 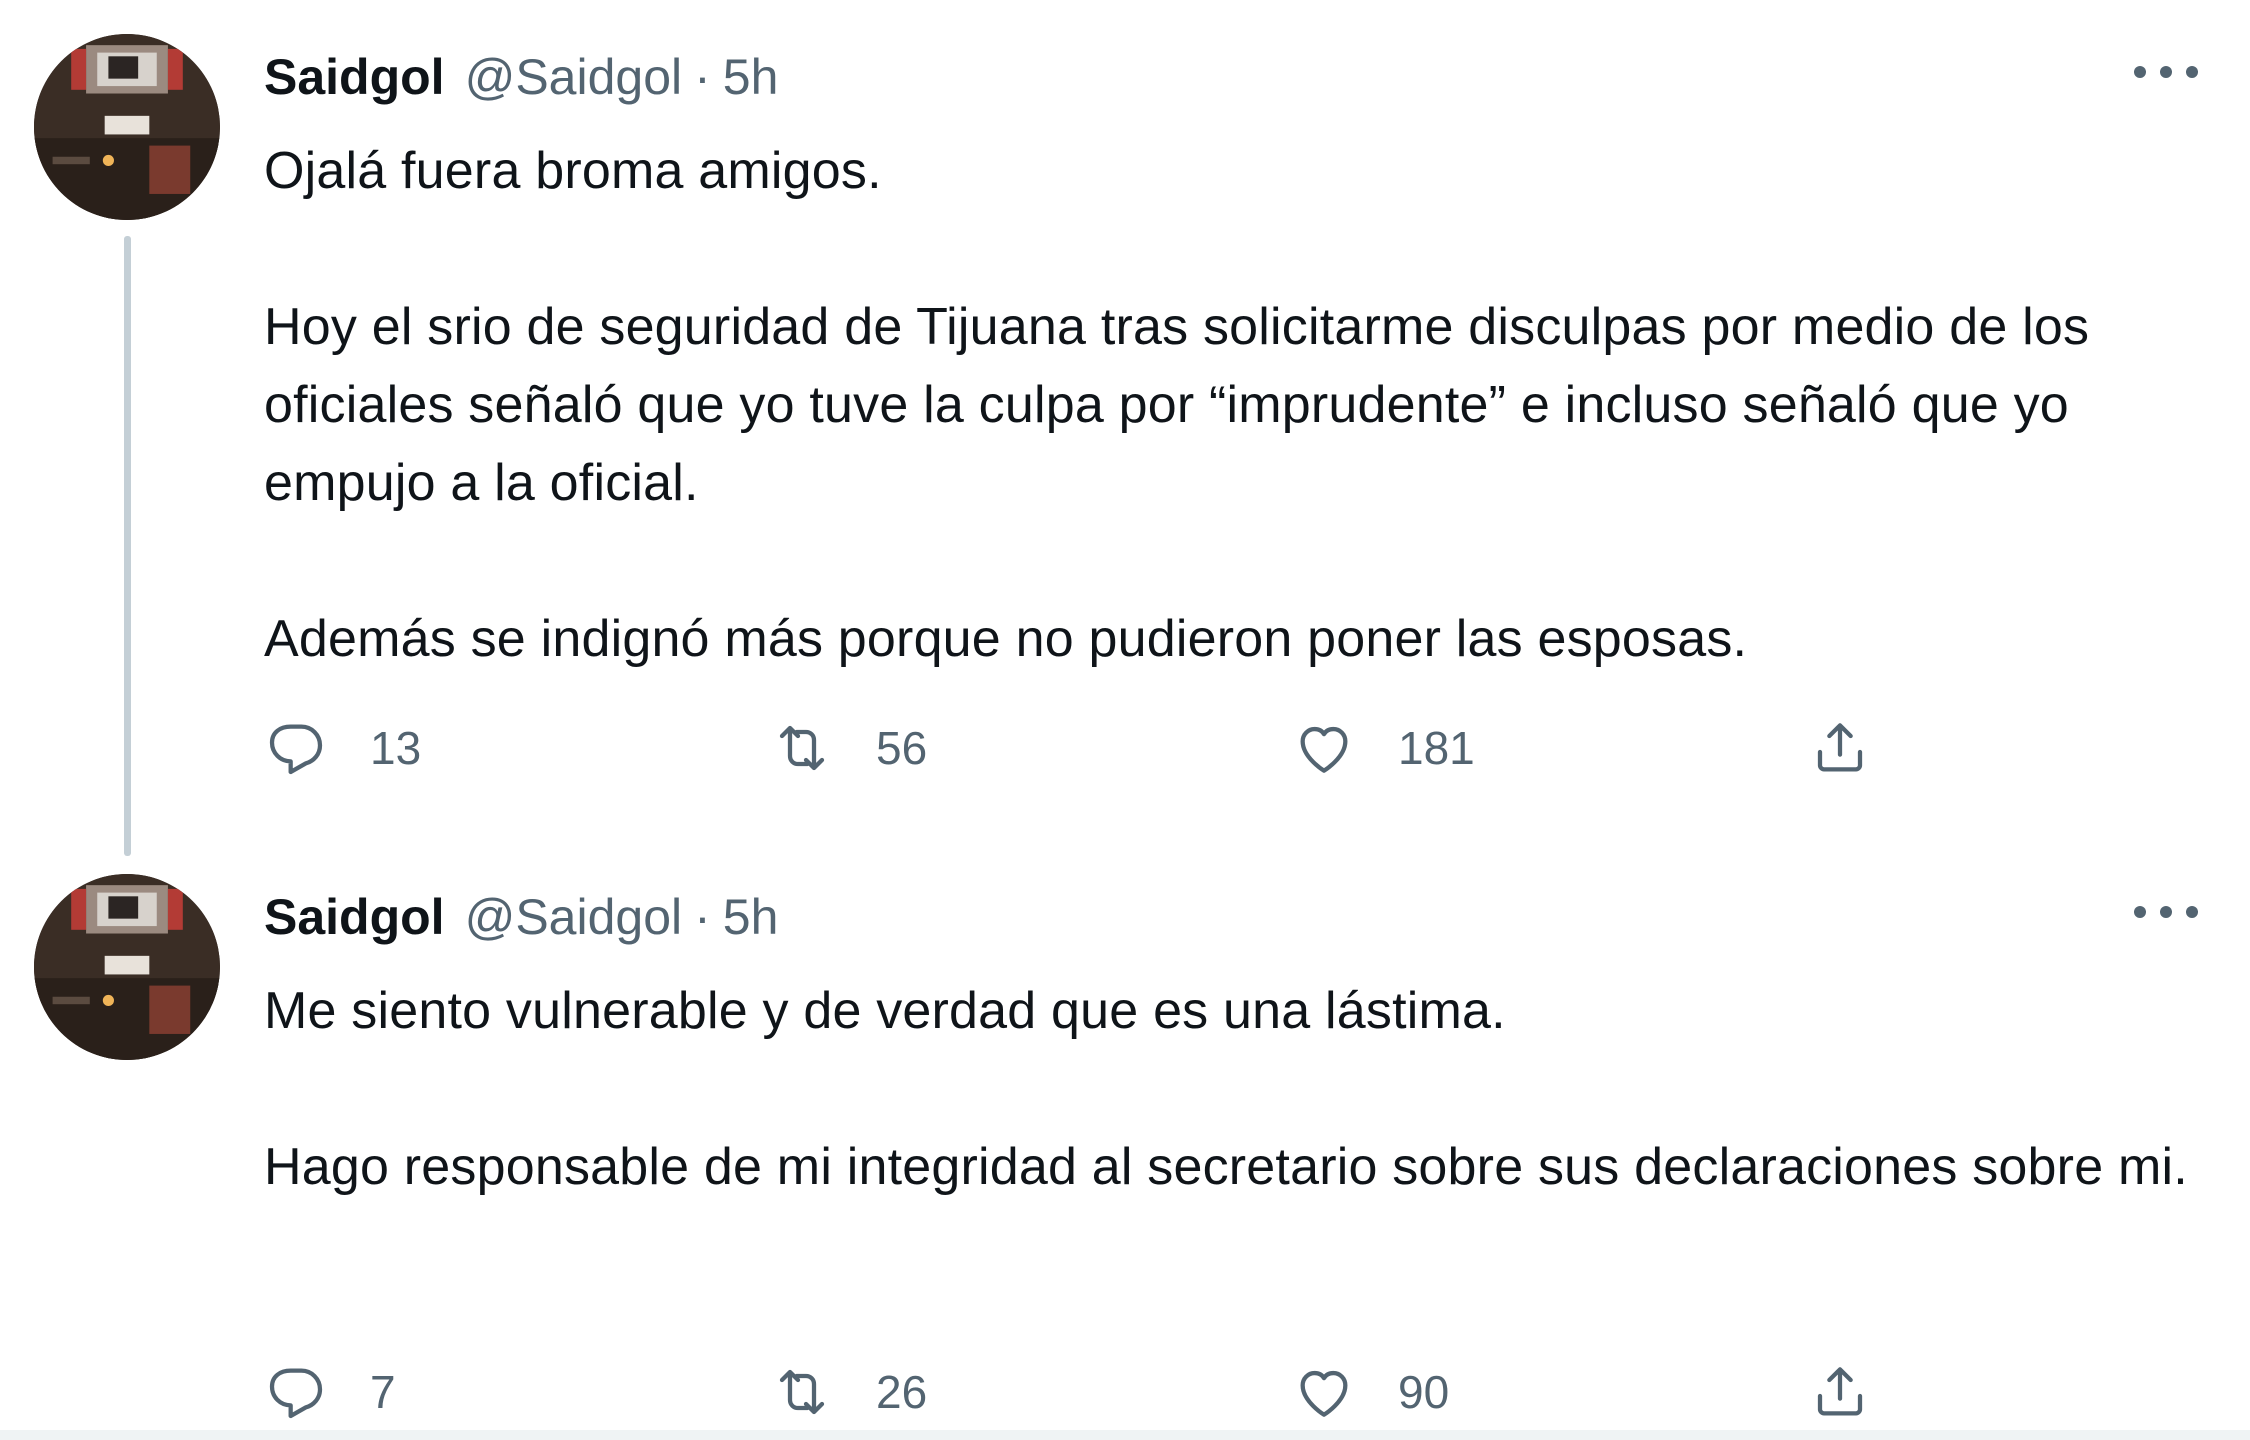 What do you see at coordinates (127, 546) in the screenshot?
I see `thread-connector-line` at bounding box center [127, 546].